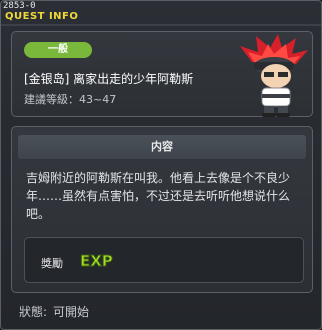 This screenshot has width=322, height=330. I want to click on quest-name: [金银岛] 离家出走的少年阿勒斯, so click(109, 79).